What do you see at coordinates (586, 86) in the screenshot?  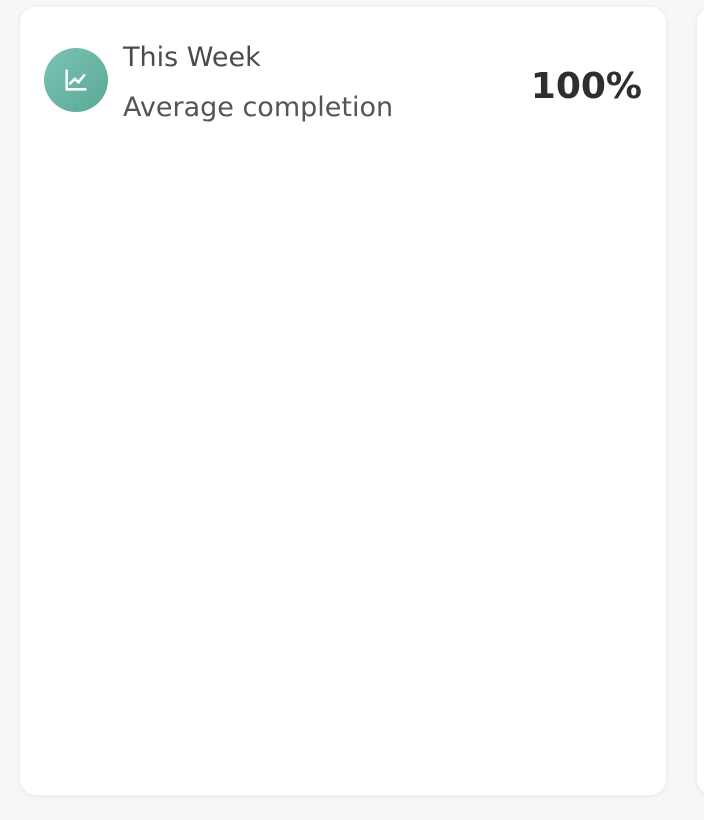 I see `completion-value: 100%` at bounding box center [586, 86].